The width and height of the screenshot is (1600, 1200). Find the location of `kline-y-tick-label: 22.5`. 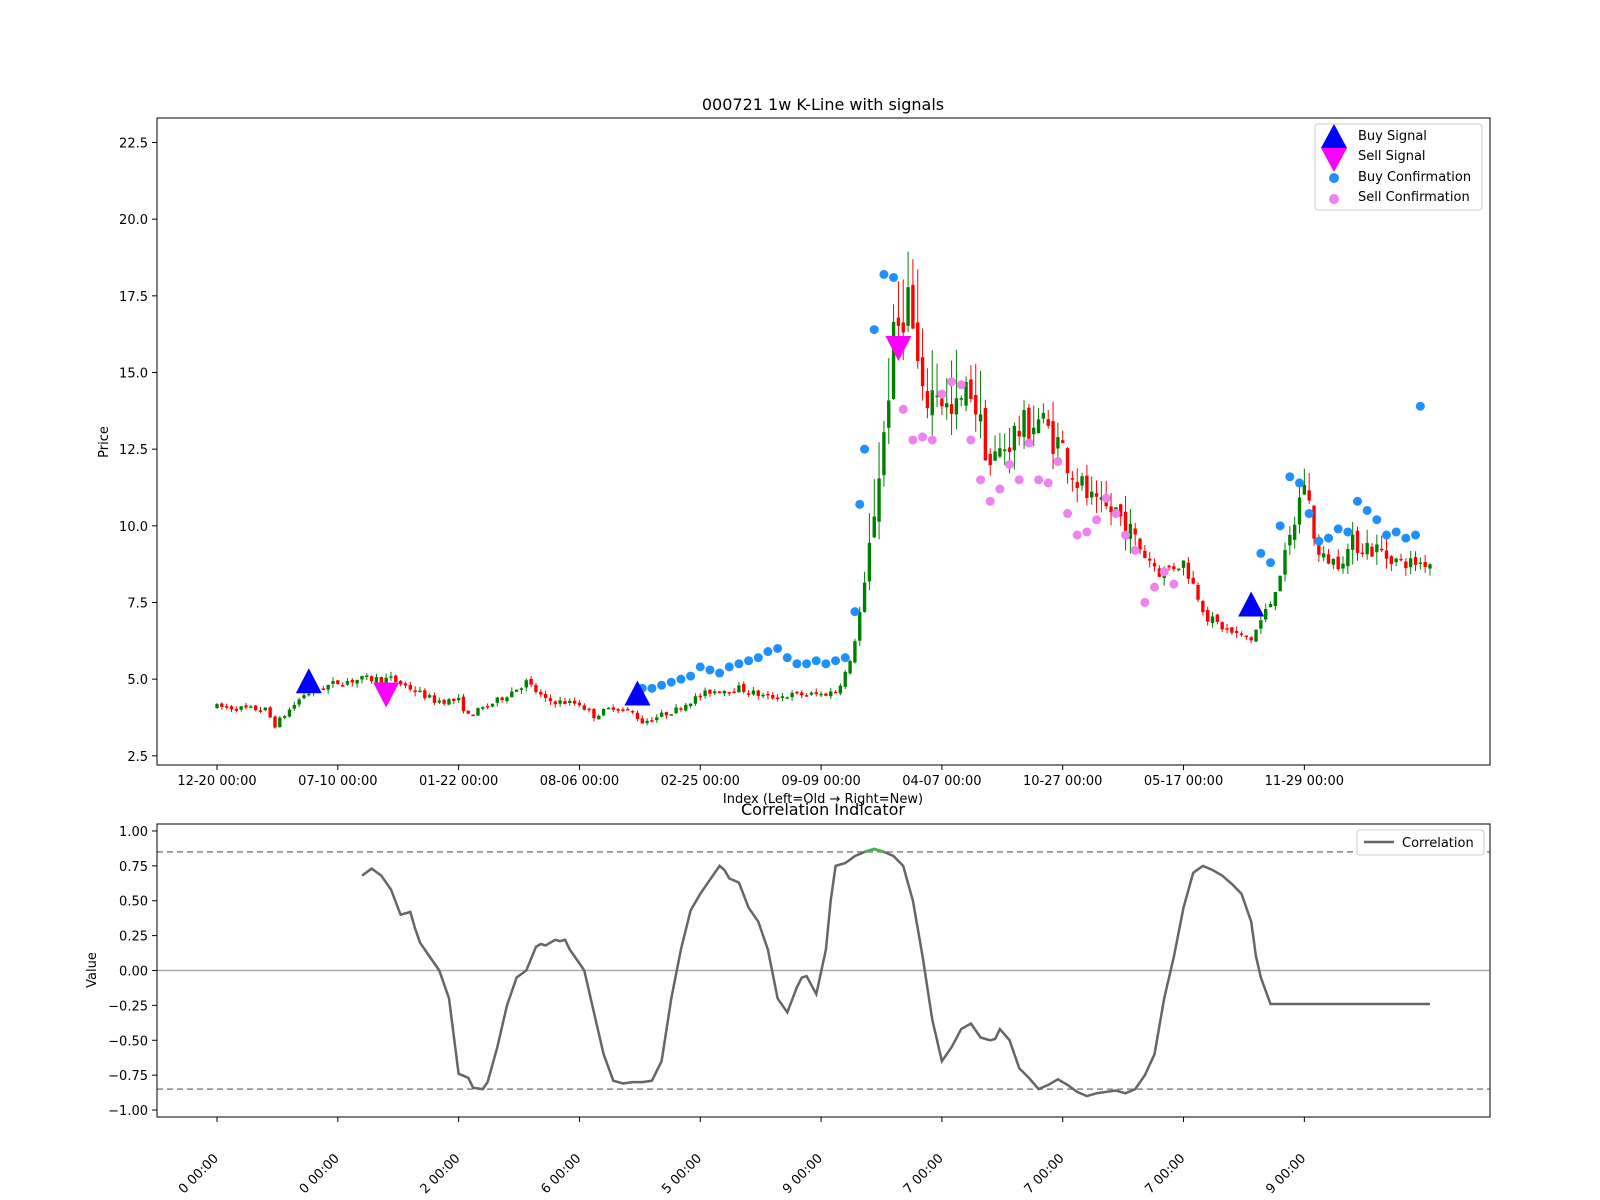

kline-y-tick-label: 22.5 is located at coordinates (133, 144).